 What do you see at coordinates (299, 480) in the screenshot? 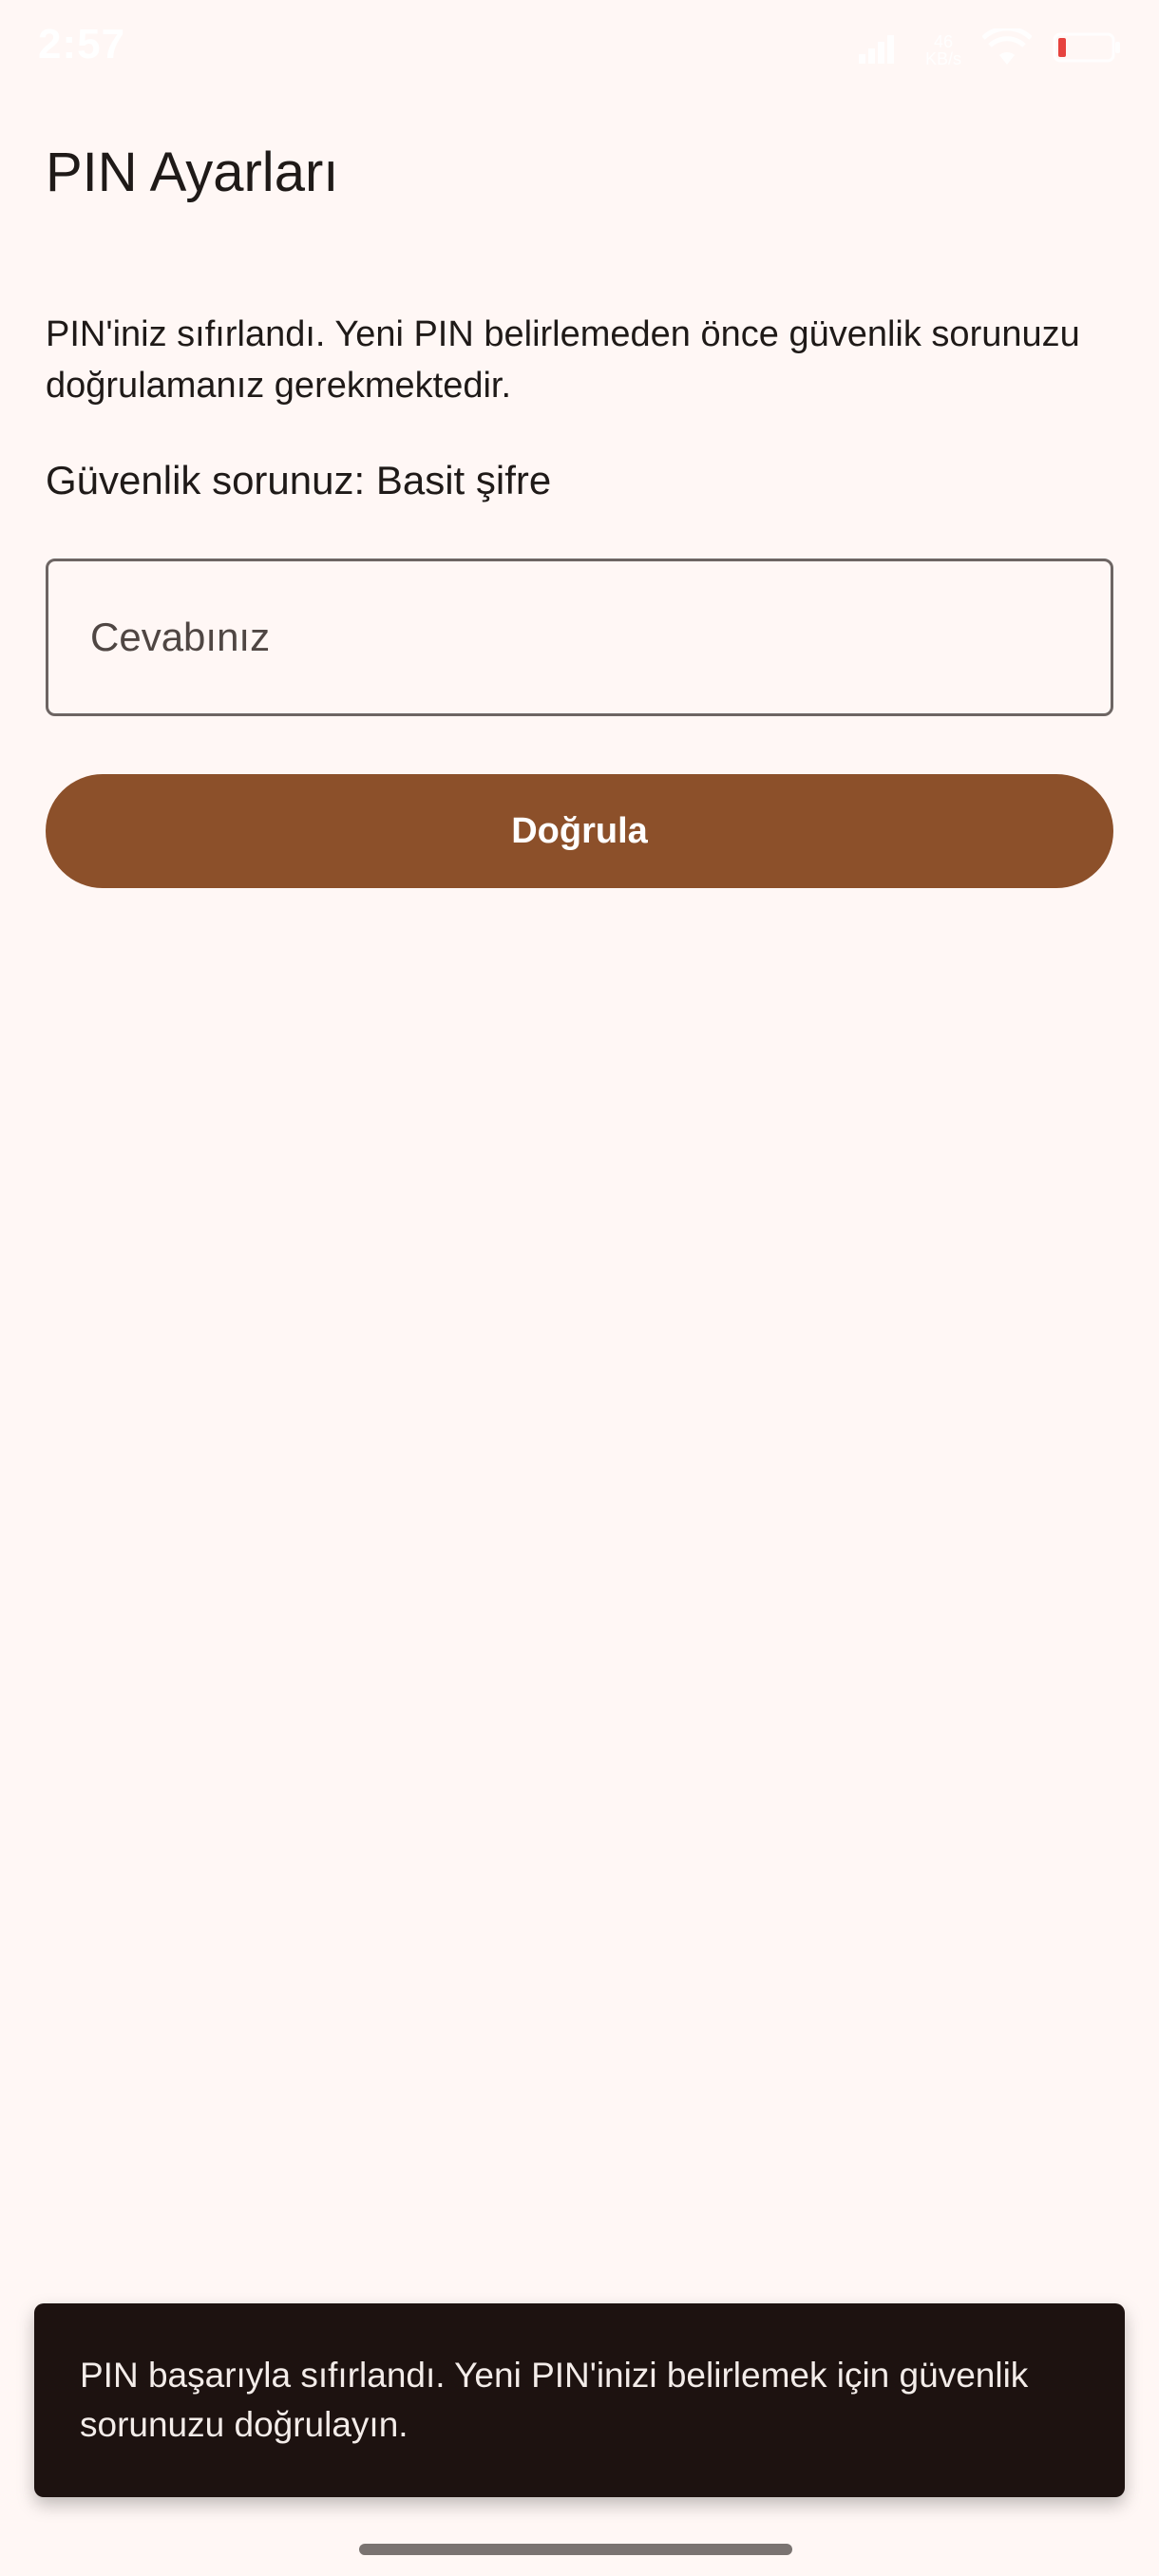
I see `security-question-label: Güvenlik sorunuz: Basit şifre` at bounding box center [299, 480].